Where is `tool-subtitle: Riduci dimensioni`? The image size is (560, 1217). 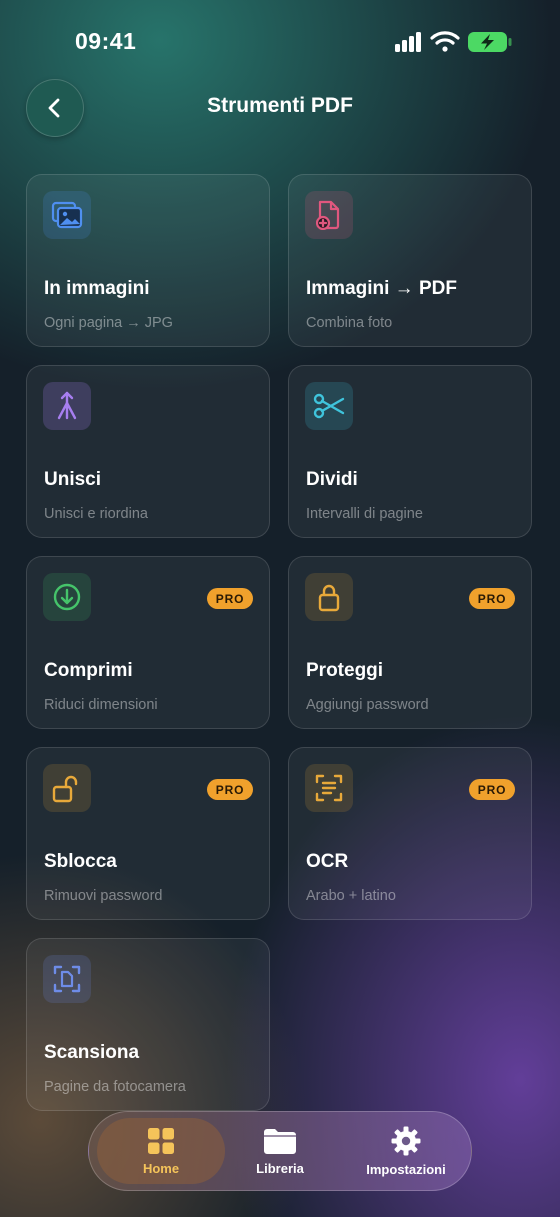
tool-subtitle: Riduci dimensioni is located at coordinates (101, 705).